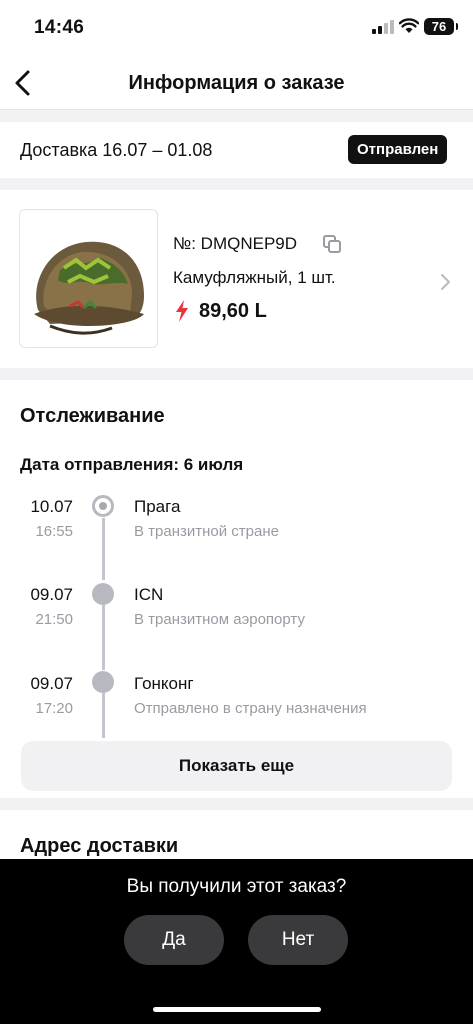  I want to click on product-price: 89,60 L, so click(233, 311).